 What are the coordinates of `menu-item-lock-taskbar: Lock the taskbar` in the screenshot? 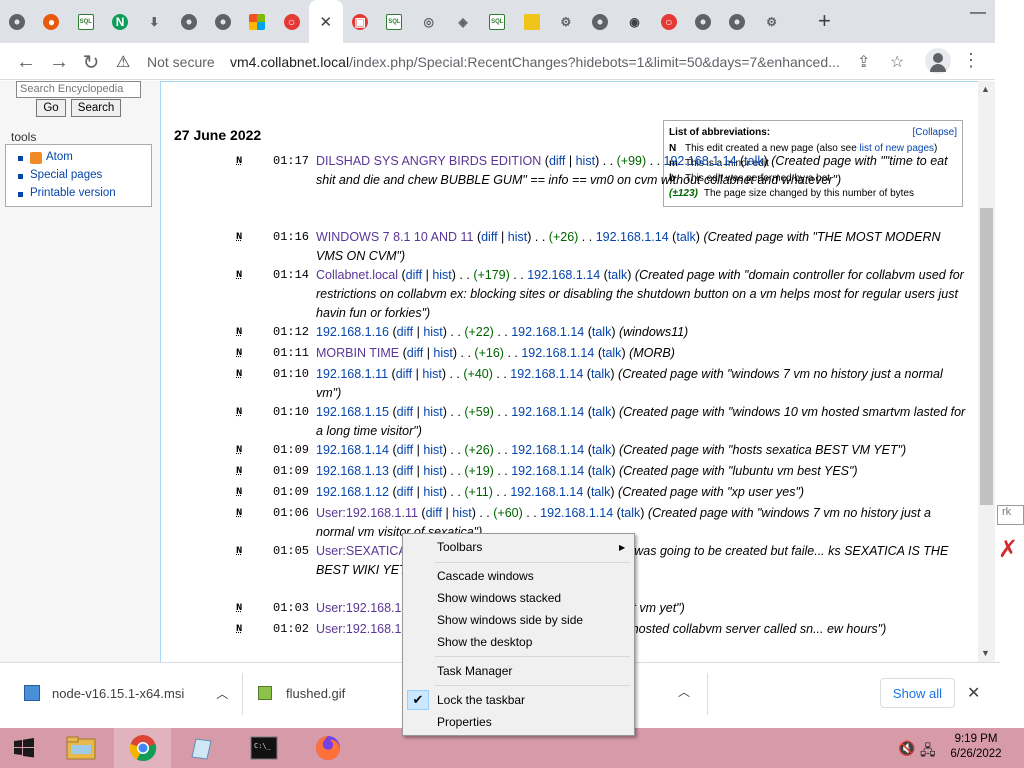 It's located at (481, 700).